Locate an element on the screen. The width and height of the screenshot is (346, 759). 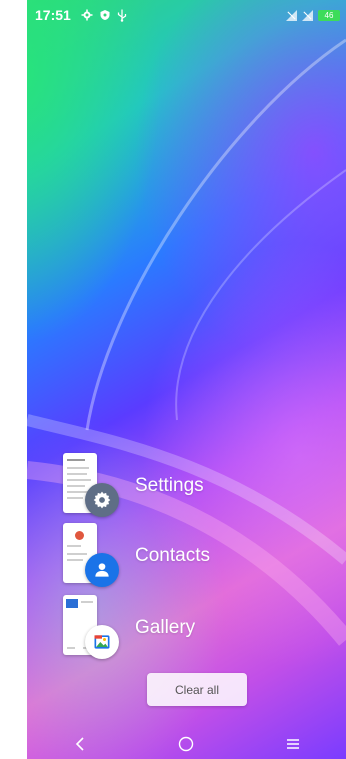
recent-app-settings: Settings is located at coordinates (183, 488).